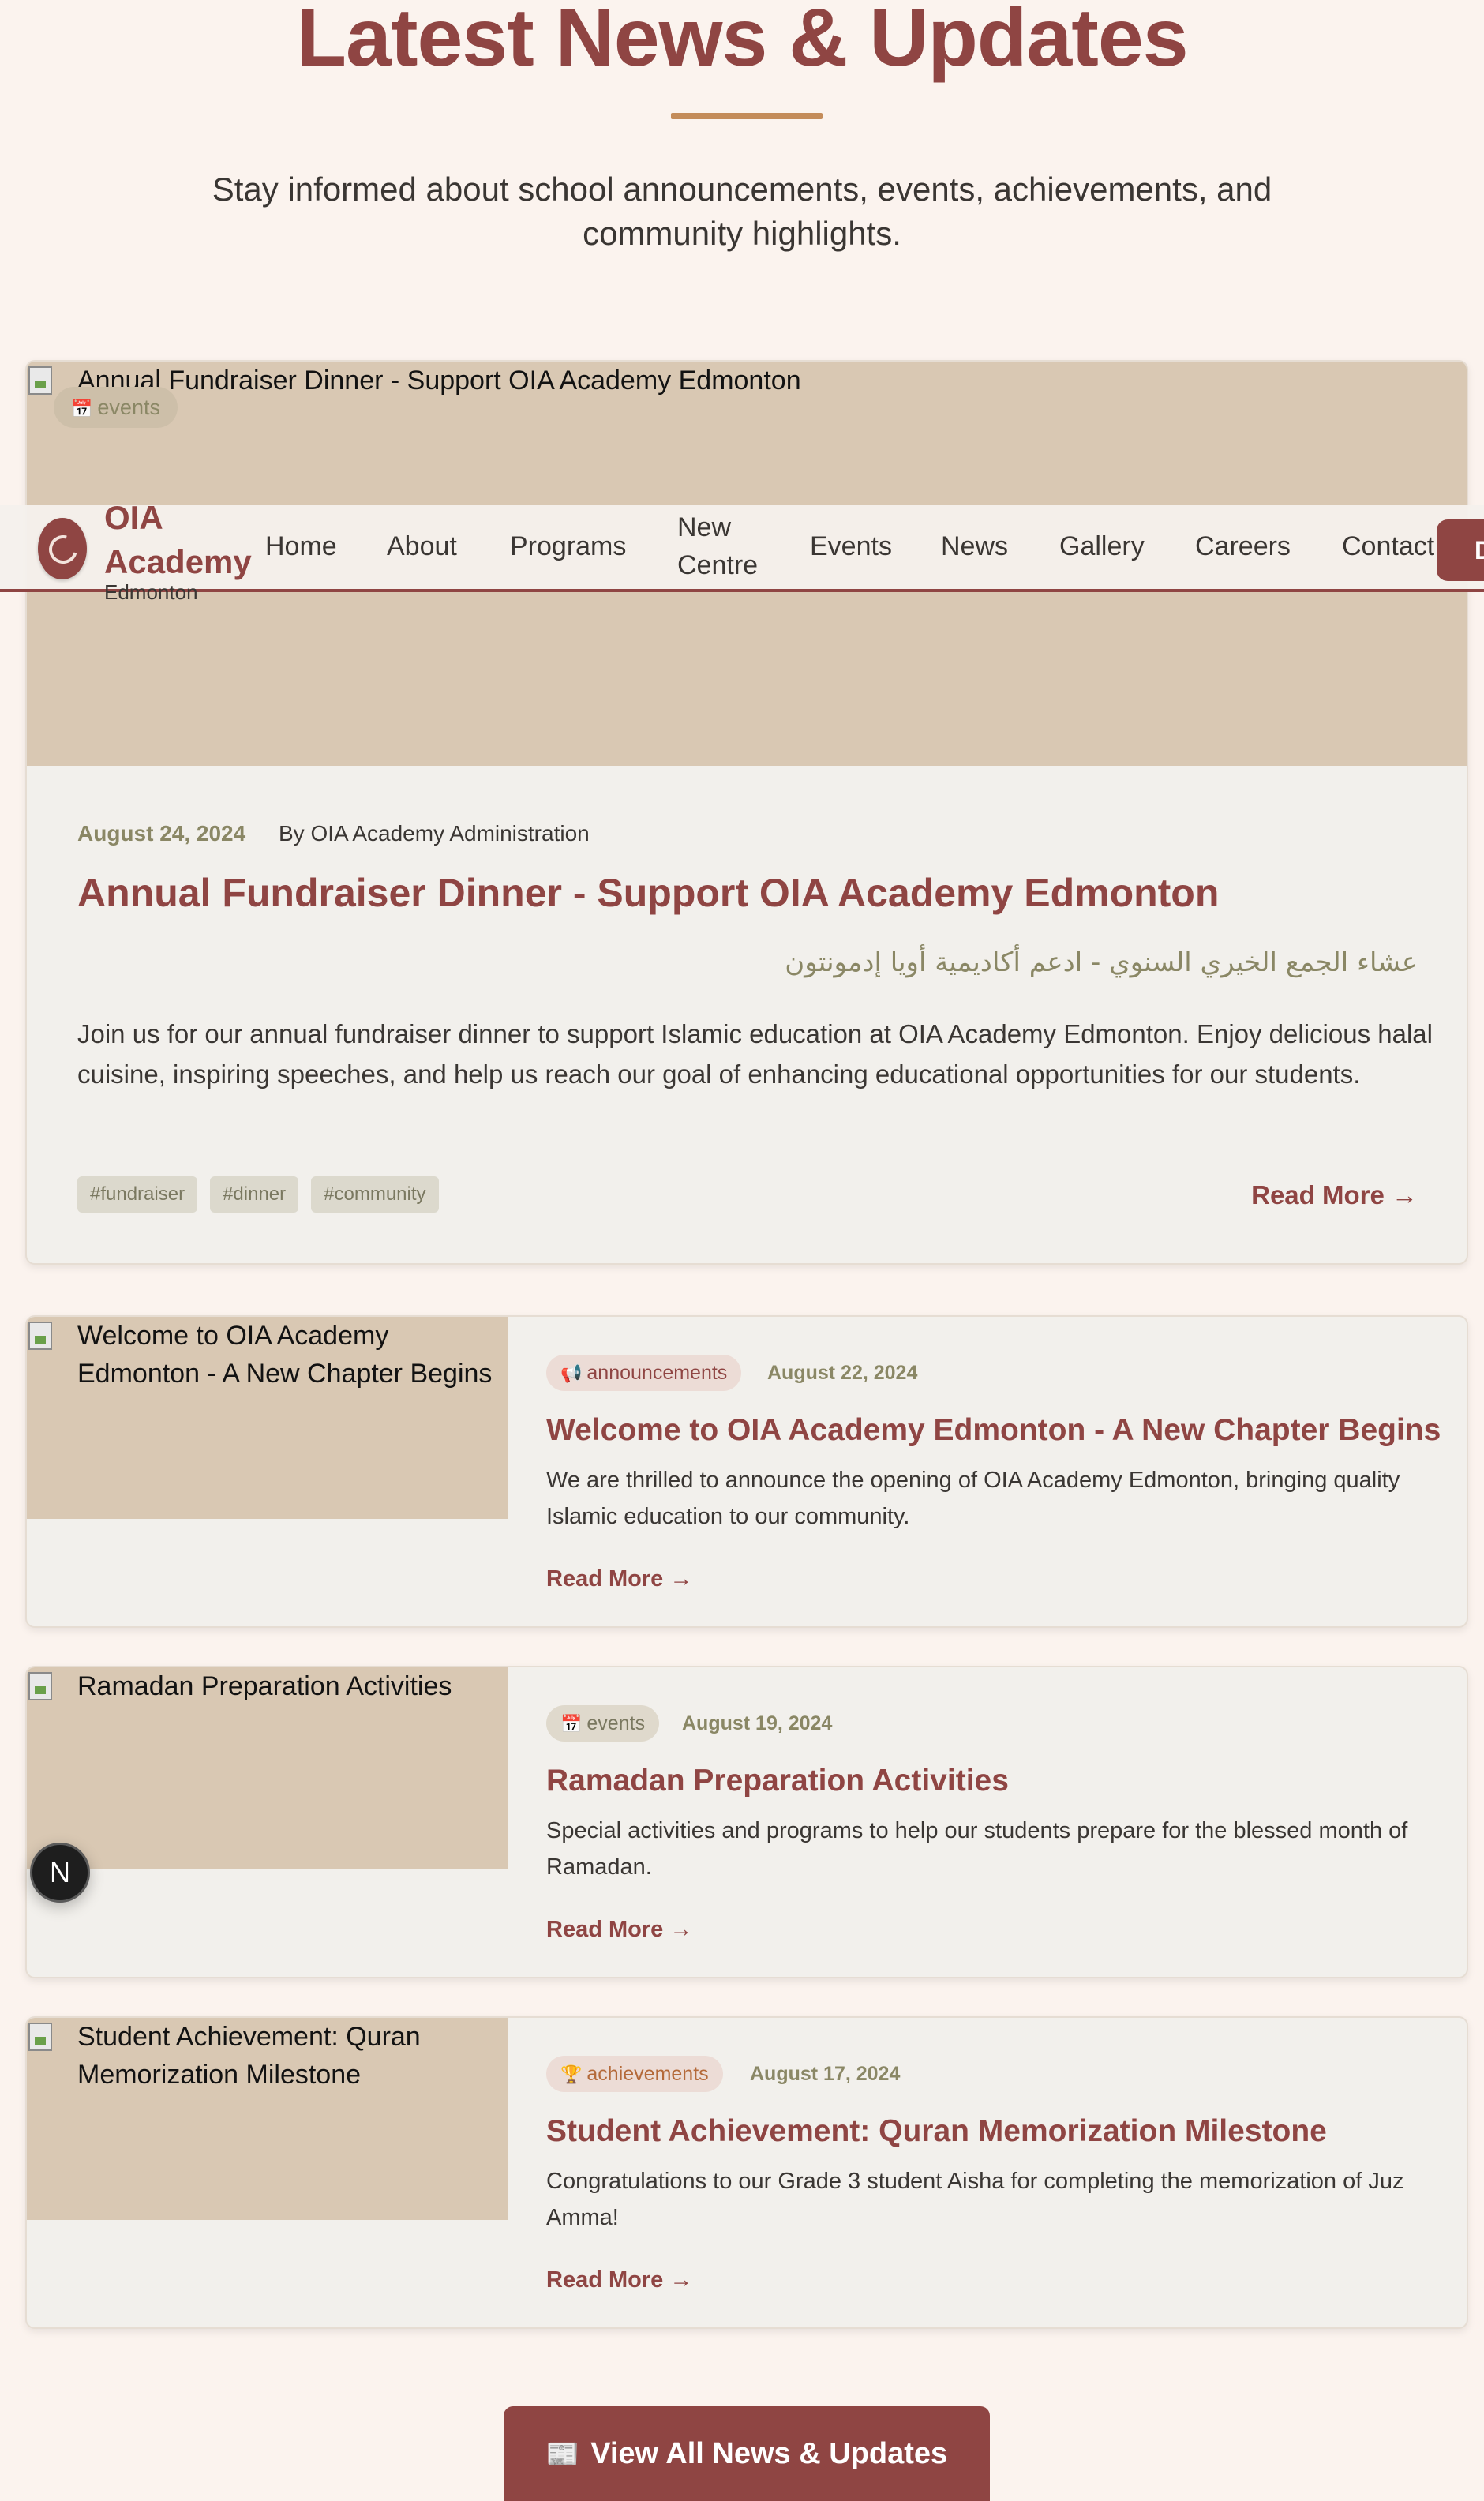 The width and height of the screenshot is (1484, 2501). Describe the element at coordinates (747, 116) in the screenshot. I see `title-underline` at that location.